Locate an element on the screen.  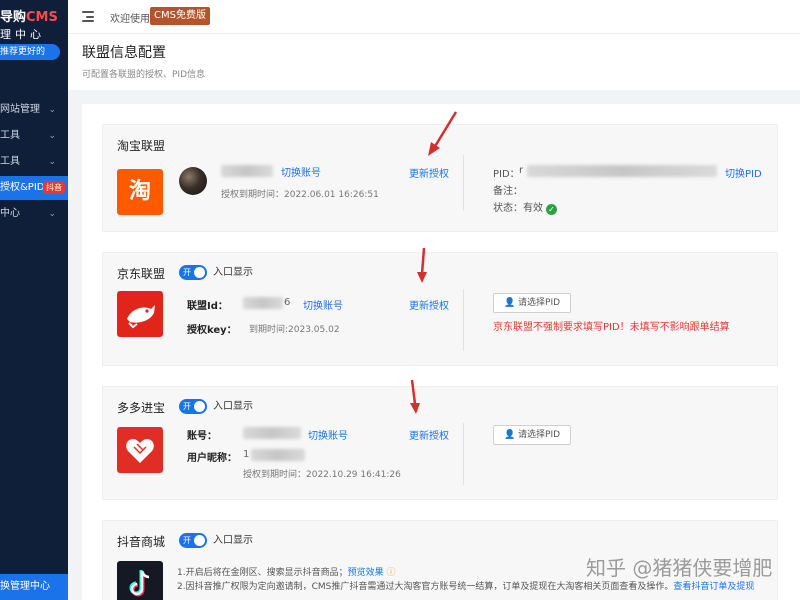
card-title: 京东联盟 is located at coordinates (141, 274).